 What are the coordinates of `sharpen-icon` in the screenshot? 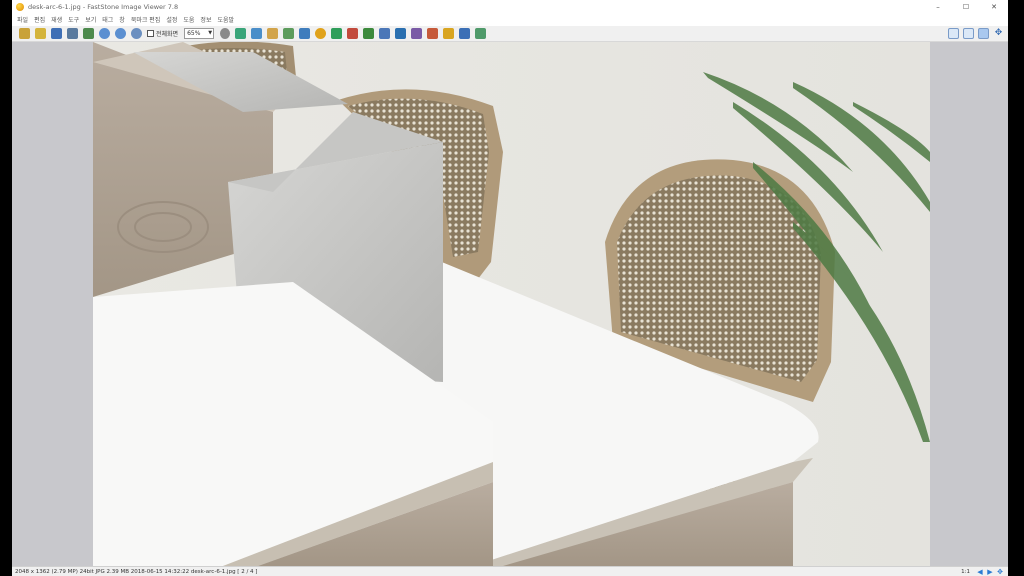 It's located at (400, 33).